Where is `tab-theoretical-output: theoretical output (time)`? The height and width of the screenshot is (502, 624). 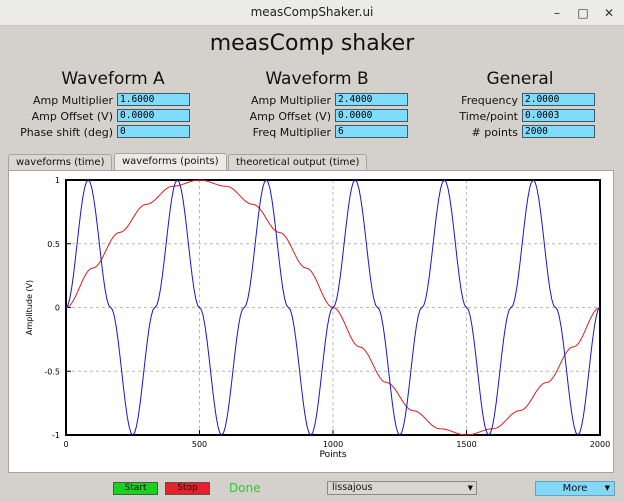
tab-theoretical-output: theoretical output (time) is located at coordinates (298, 162).